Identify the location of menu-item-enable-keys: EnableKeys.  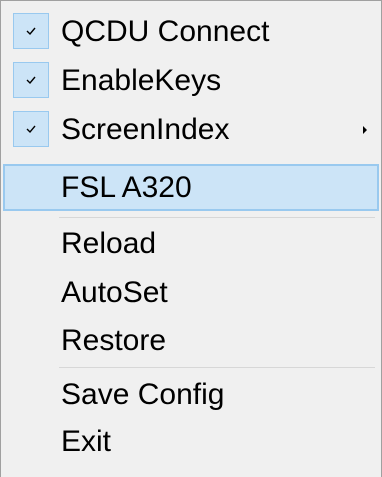
(191, 80).